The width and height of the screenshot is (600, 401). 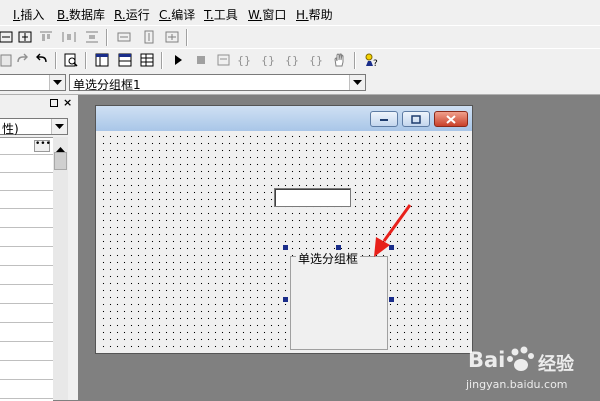 What do you see at coordinates (124, 37) in the screenshot?
I see `same-width-icon` at bounding box center [124, 37].